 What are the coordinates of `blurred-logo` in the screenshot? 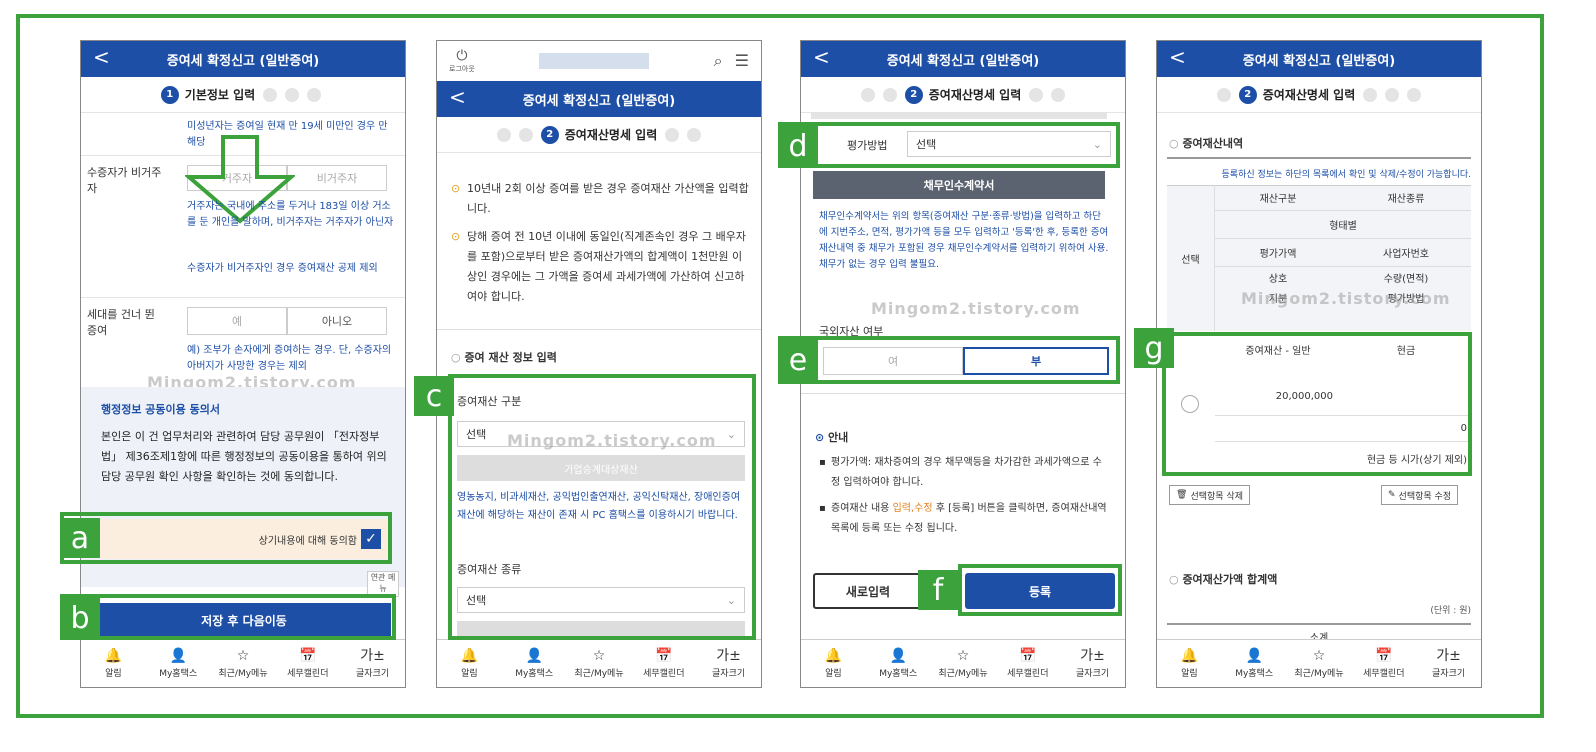 It's located at (594, 61).